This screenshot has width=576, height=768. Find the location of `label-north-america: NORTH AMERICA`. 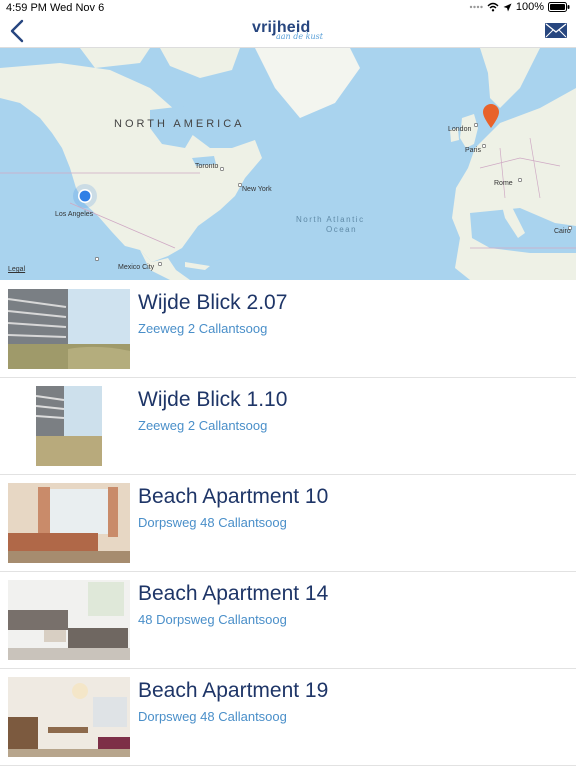

label-north-america: NORTH AMERICA is located at coordinates (179, 124).